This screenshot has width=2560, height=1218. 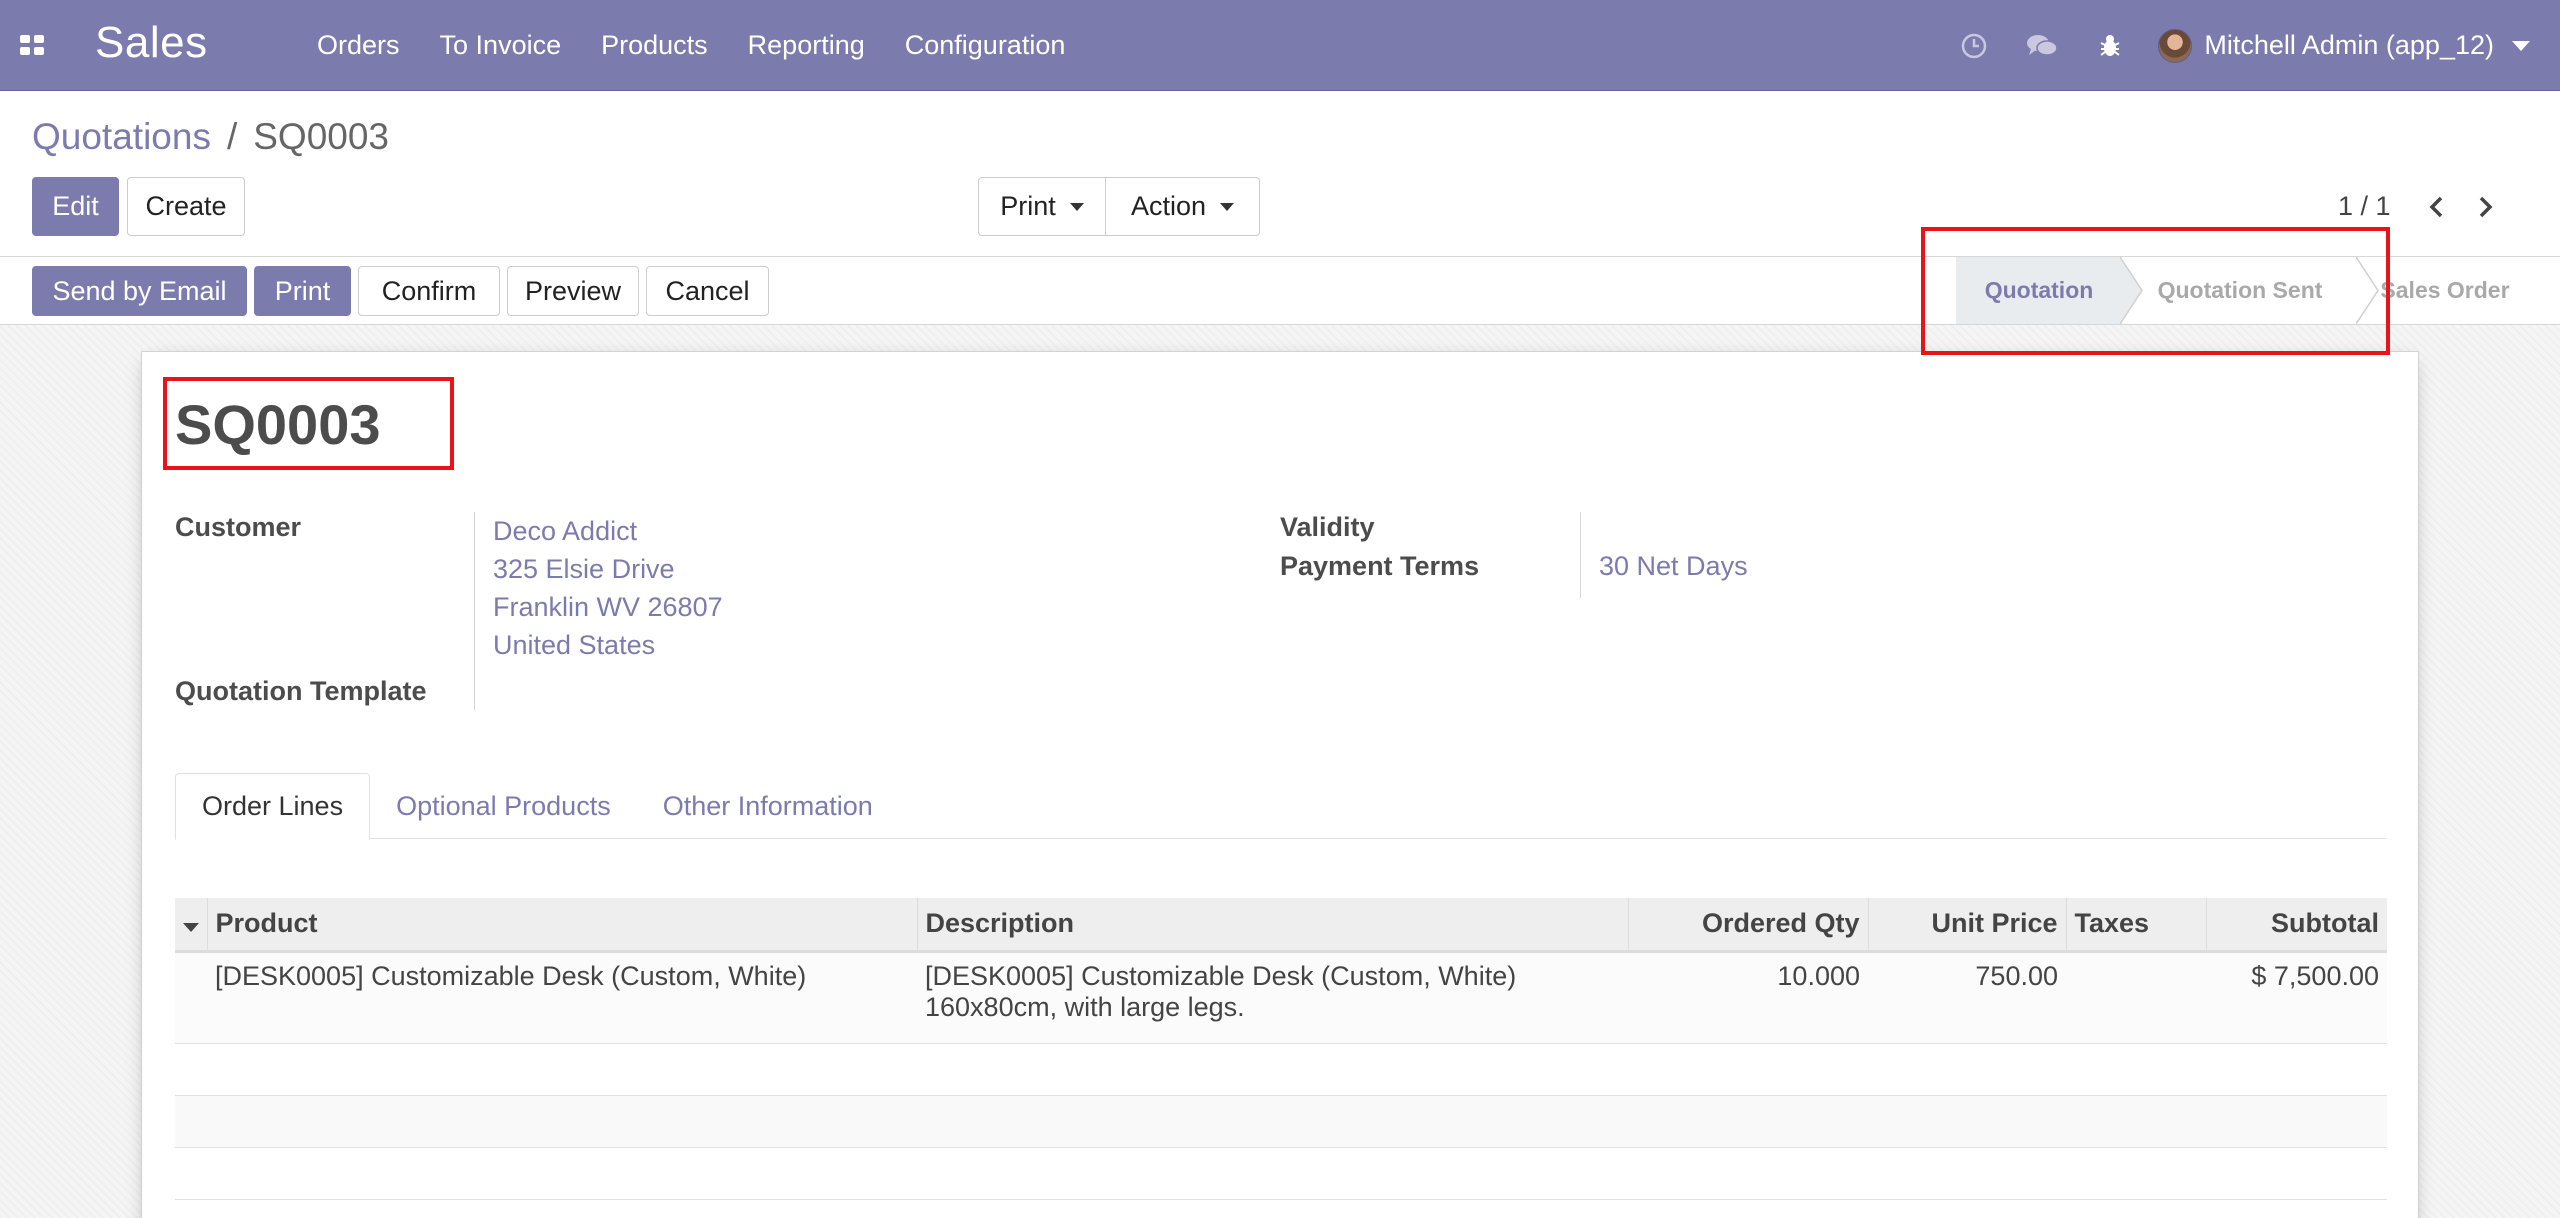 I want to click on preview-button: Preview, so click(x=573, y=291).